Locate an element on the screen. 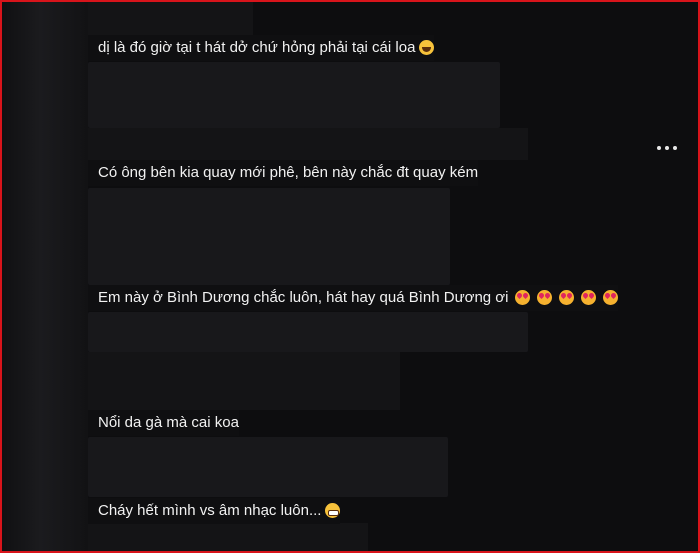  more-options-button is located at coordinates (667, 148).